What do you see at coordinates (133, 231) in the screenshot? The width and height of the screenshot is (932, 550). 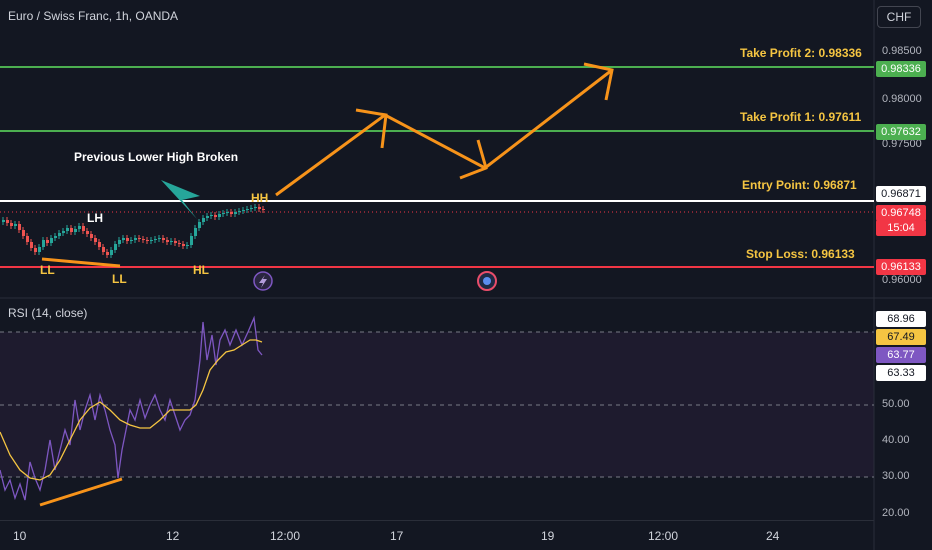 I see `candlestick-series` at bounding box center [133, 231].